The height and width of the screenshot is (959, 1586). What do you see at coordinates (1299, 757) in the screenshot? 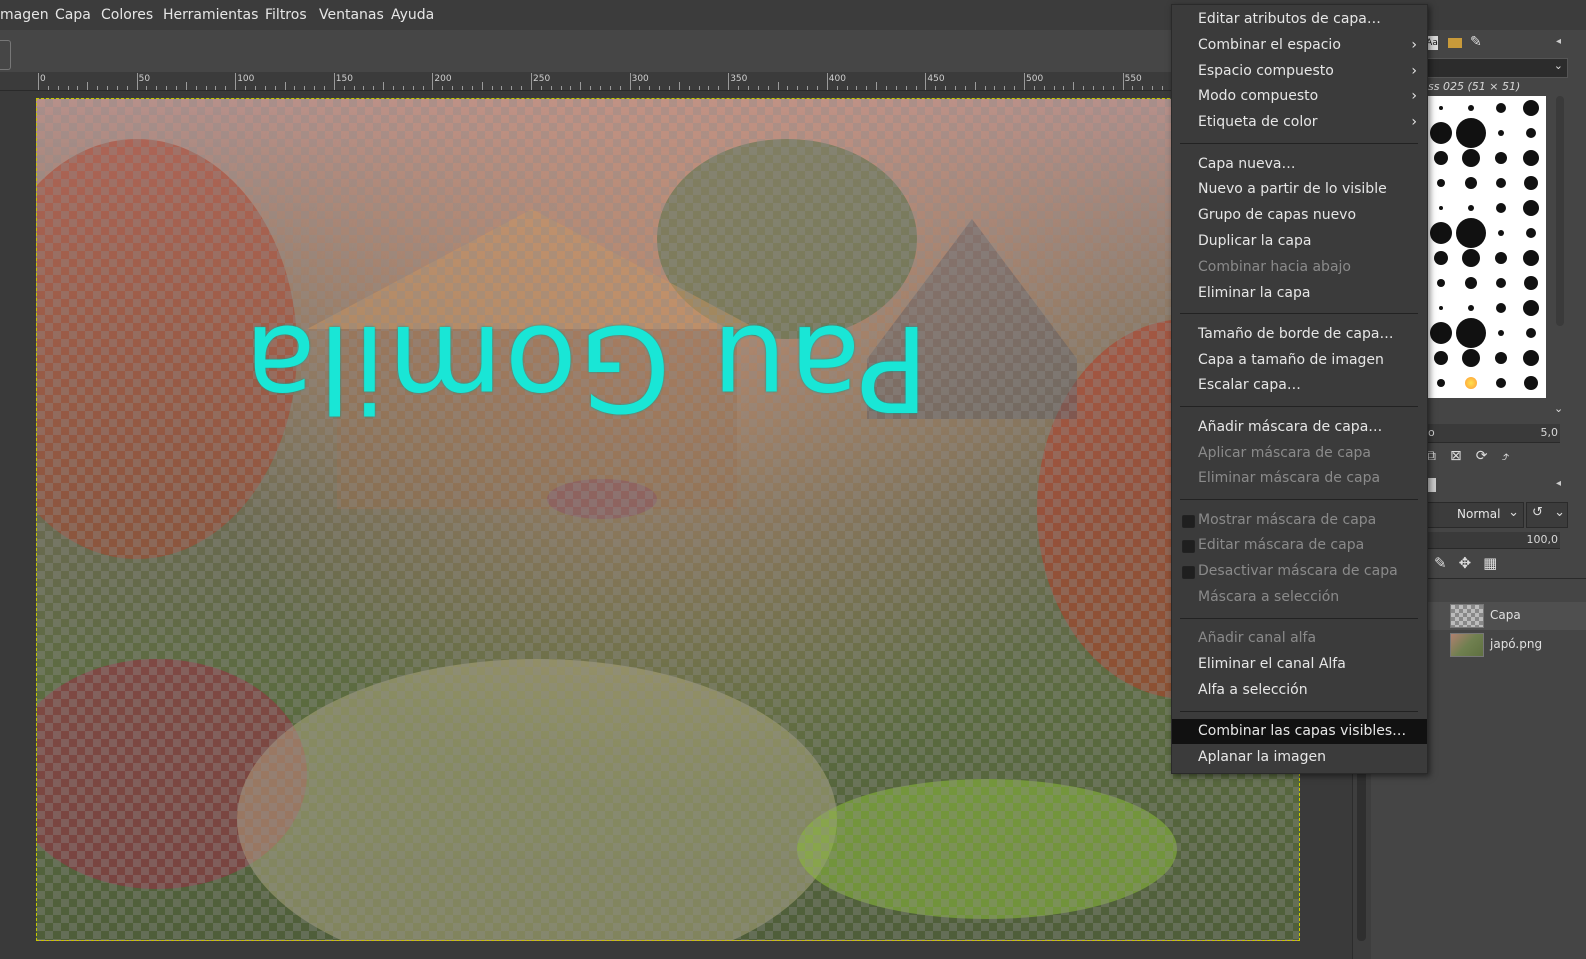
I see `menu-item: Aplanar la imagen` at bounding box center [1299, 757].